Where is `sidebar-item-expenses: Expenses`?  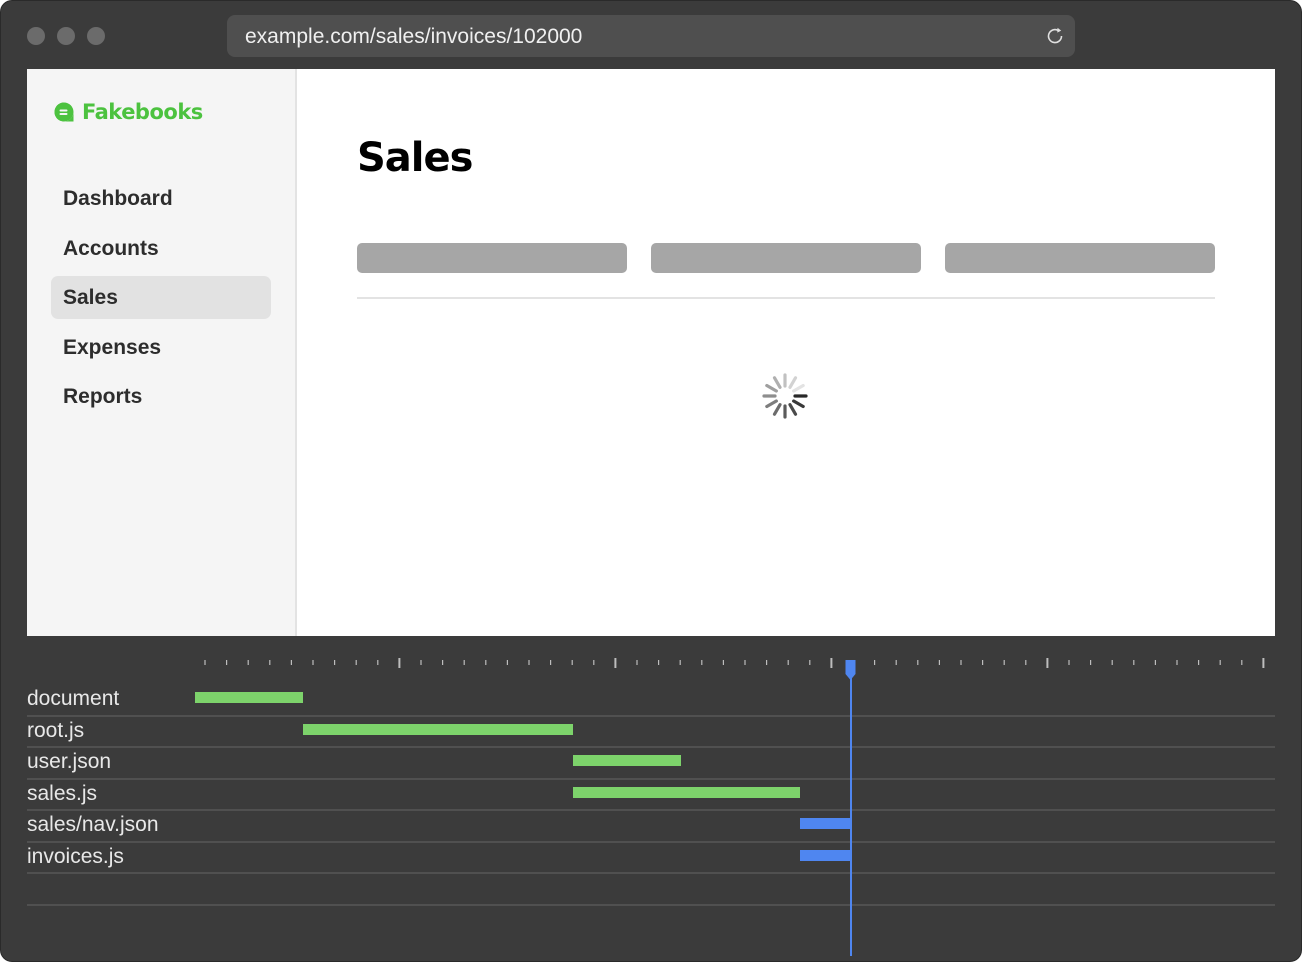
sidebar-item-expenses: Expenses is located at coordinates (161, 347).